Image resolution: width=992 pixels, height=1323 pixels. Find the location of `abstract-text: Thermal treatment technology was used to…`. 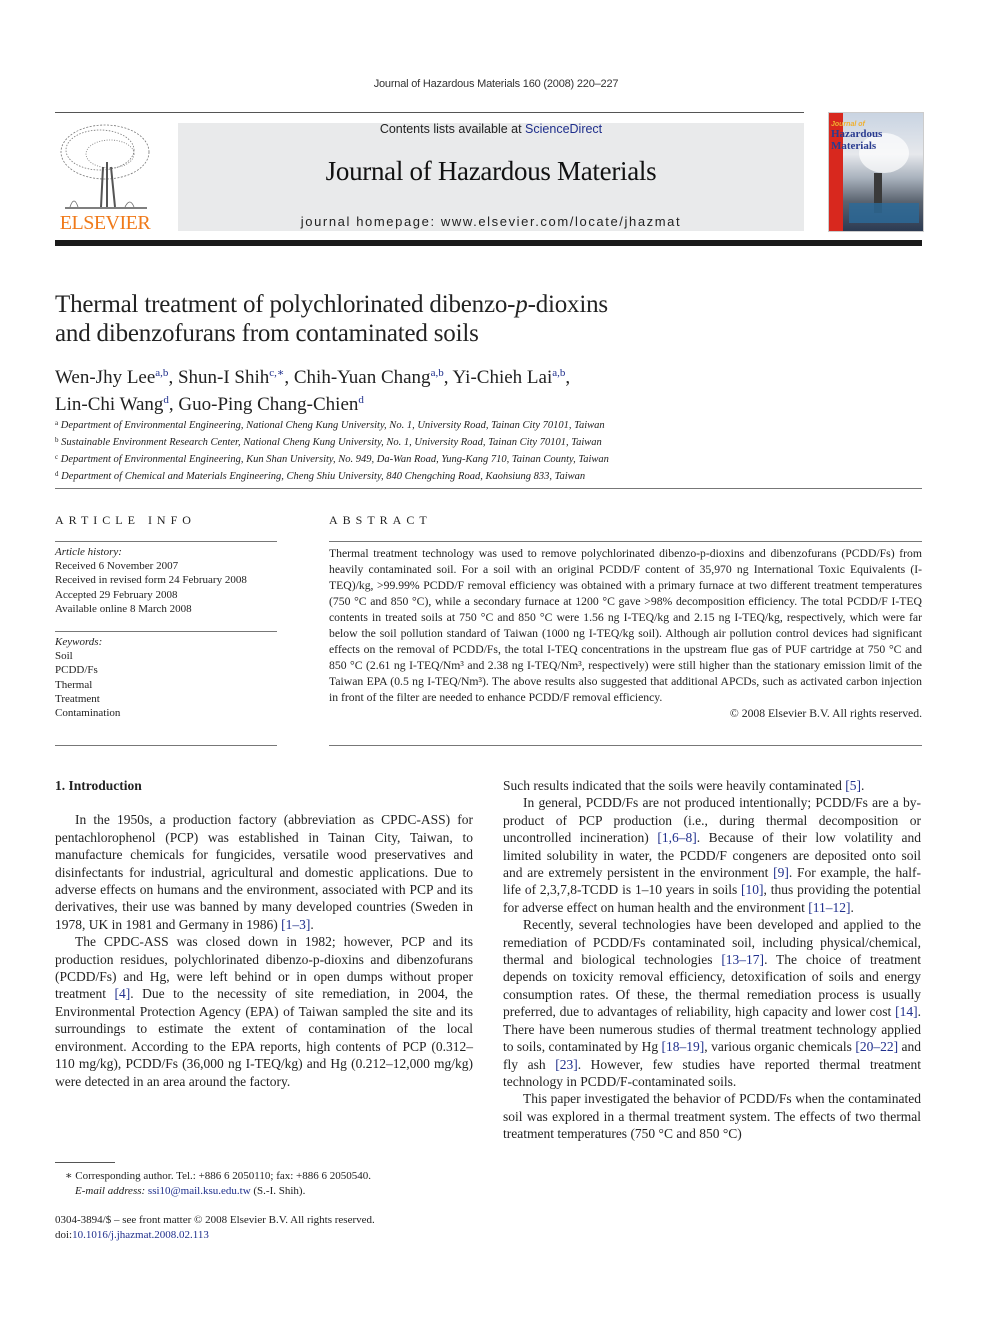

abstract-text: Thermal treatment technology was used to… is located at coordinates (625, 625).